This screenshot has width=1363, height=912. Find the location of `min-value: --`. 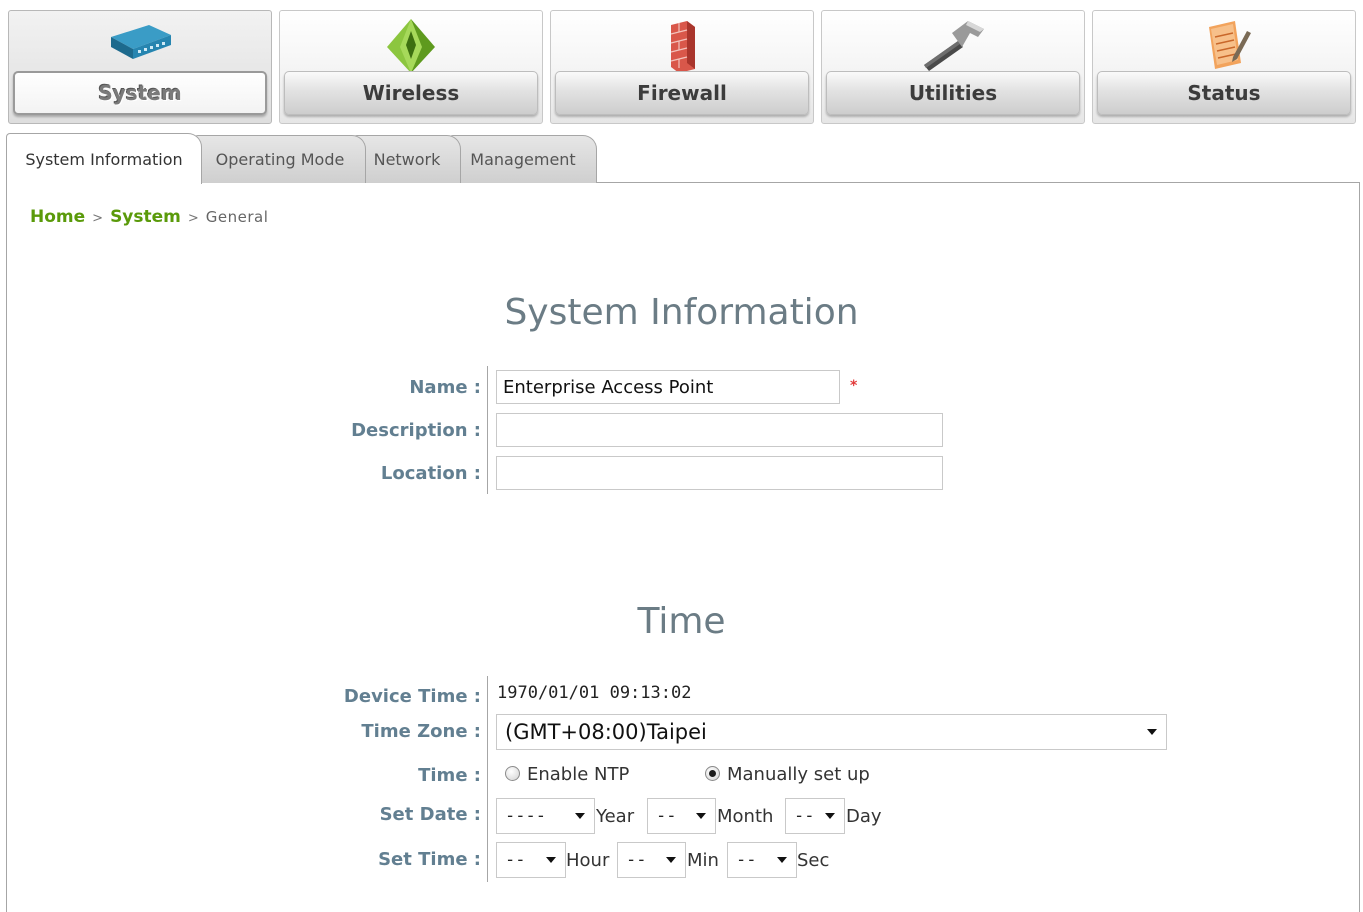

min-value: -- is located at coordinates (636, 860).